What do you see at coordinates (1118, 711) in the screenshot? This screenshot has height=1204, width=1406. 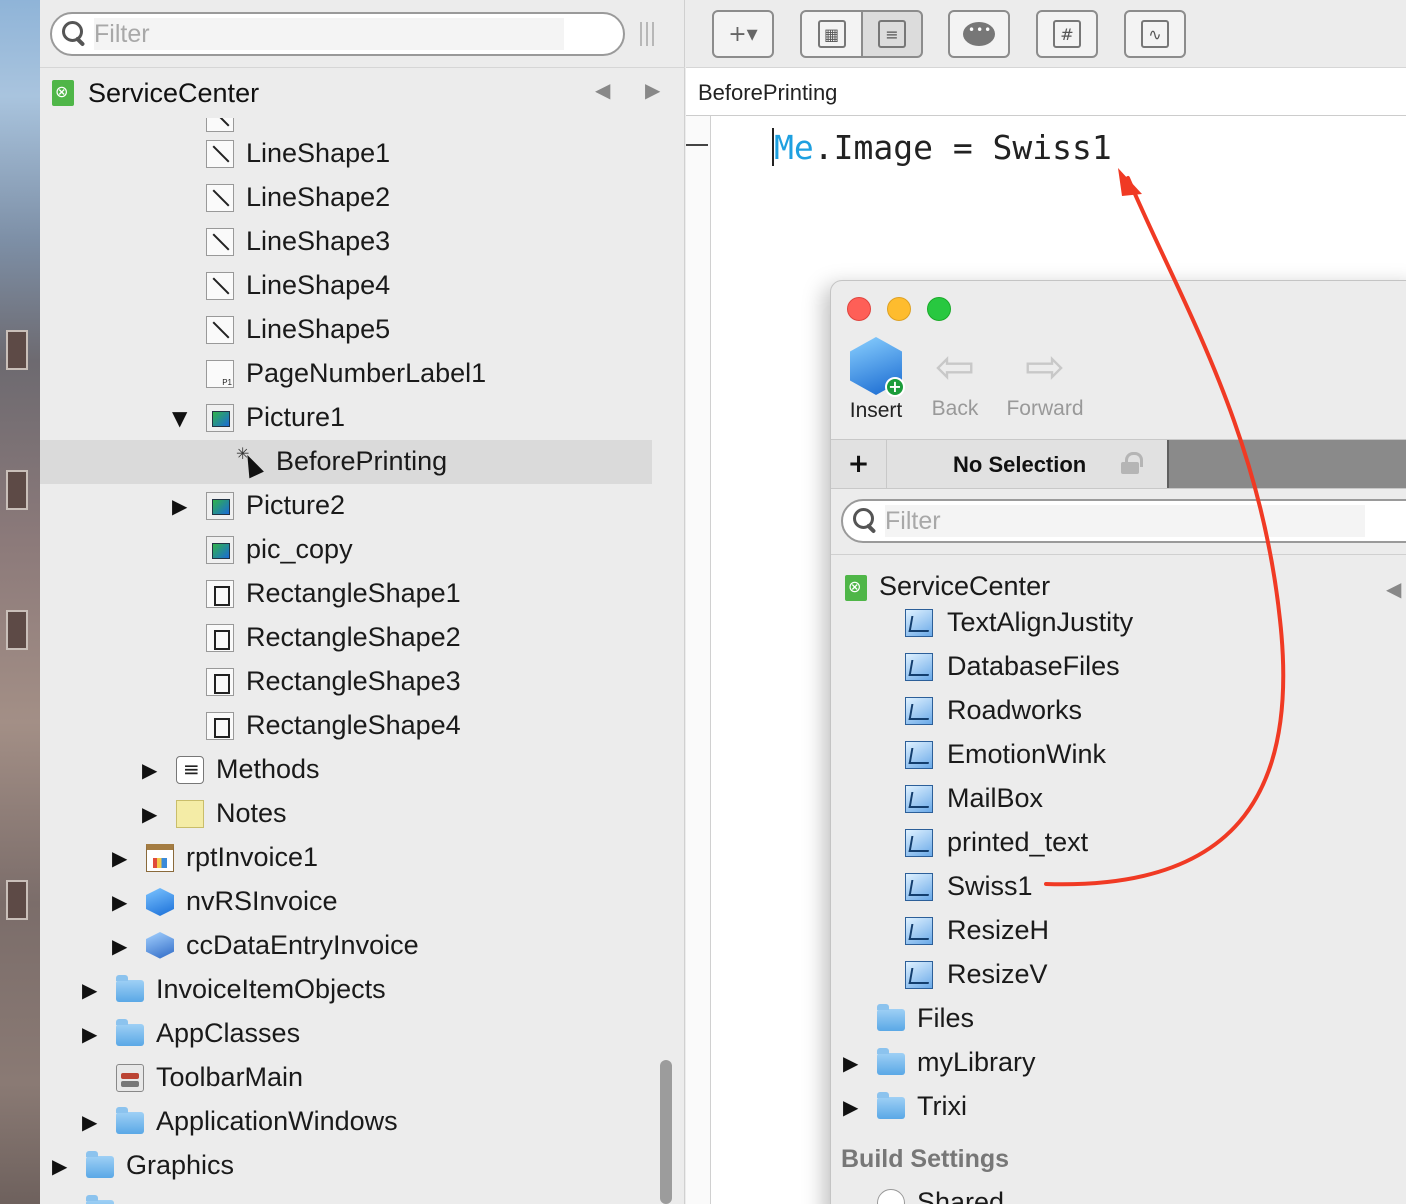 I see `library-row: Roadworks` at bounding box center [1118, 711].